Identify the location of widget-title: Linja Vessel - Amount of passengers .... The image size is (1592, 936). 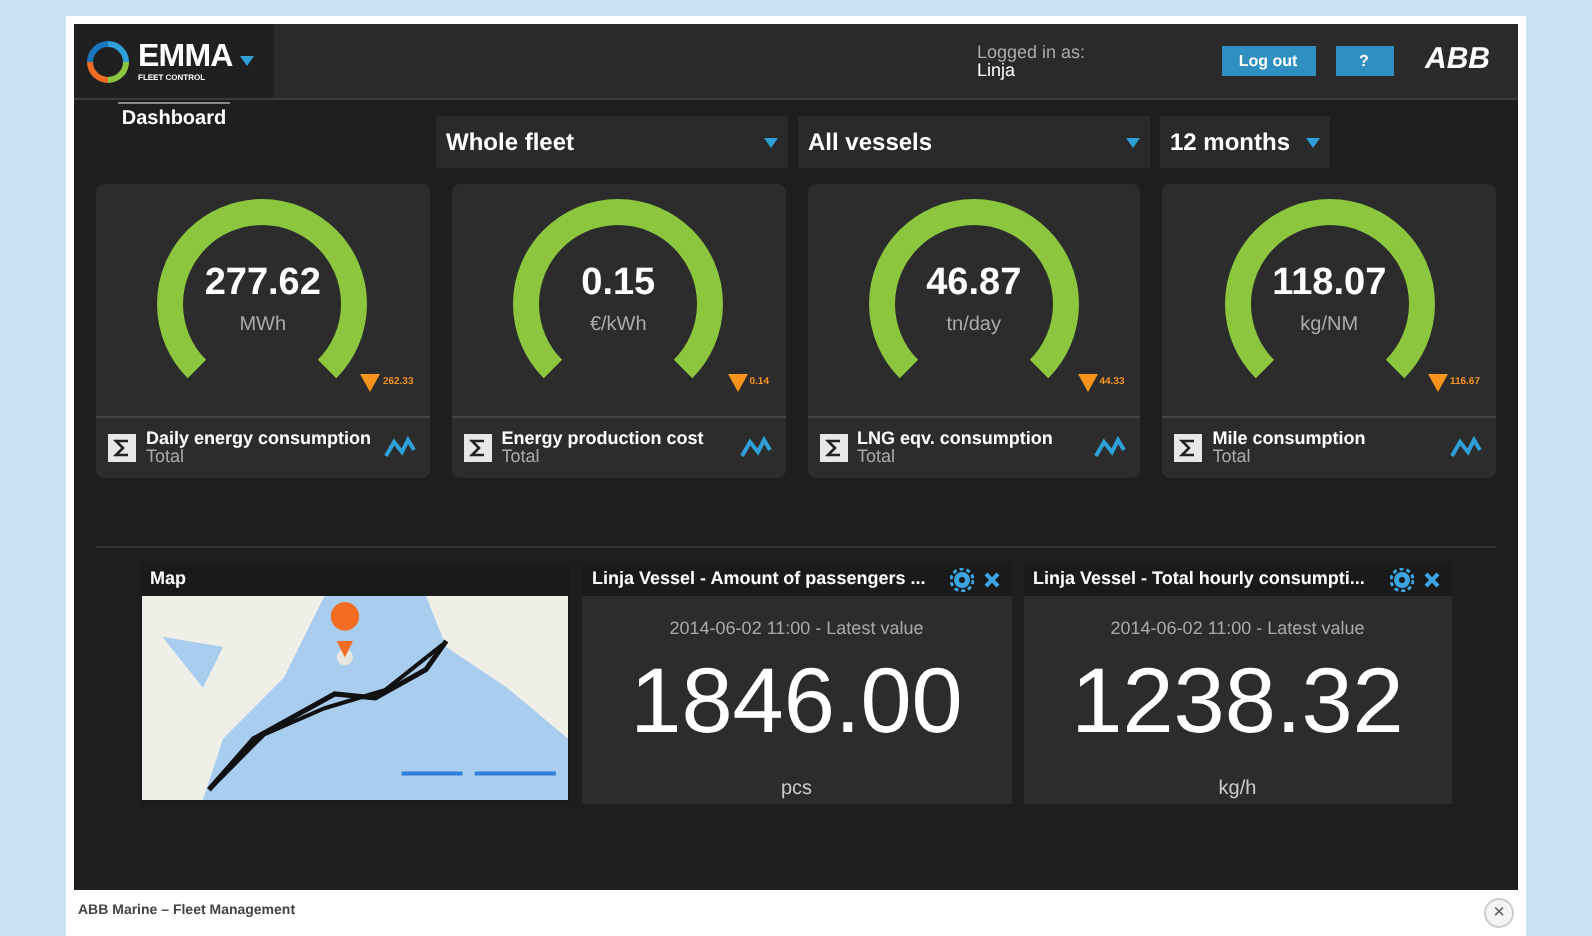
(760, 579).